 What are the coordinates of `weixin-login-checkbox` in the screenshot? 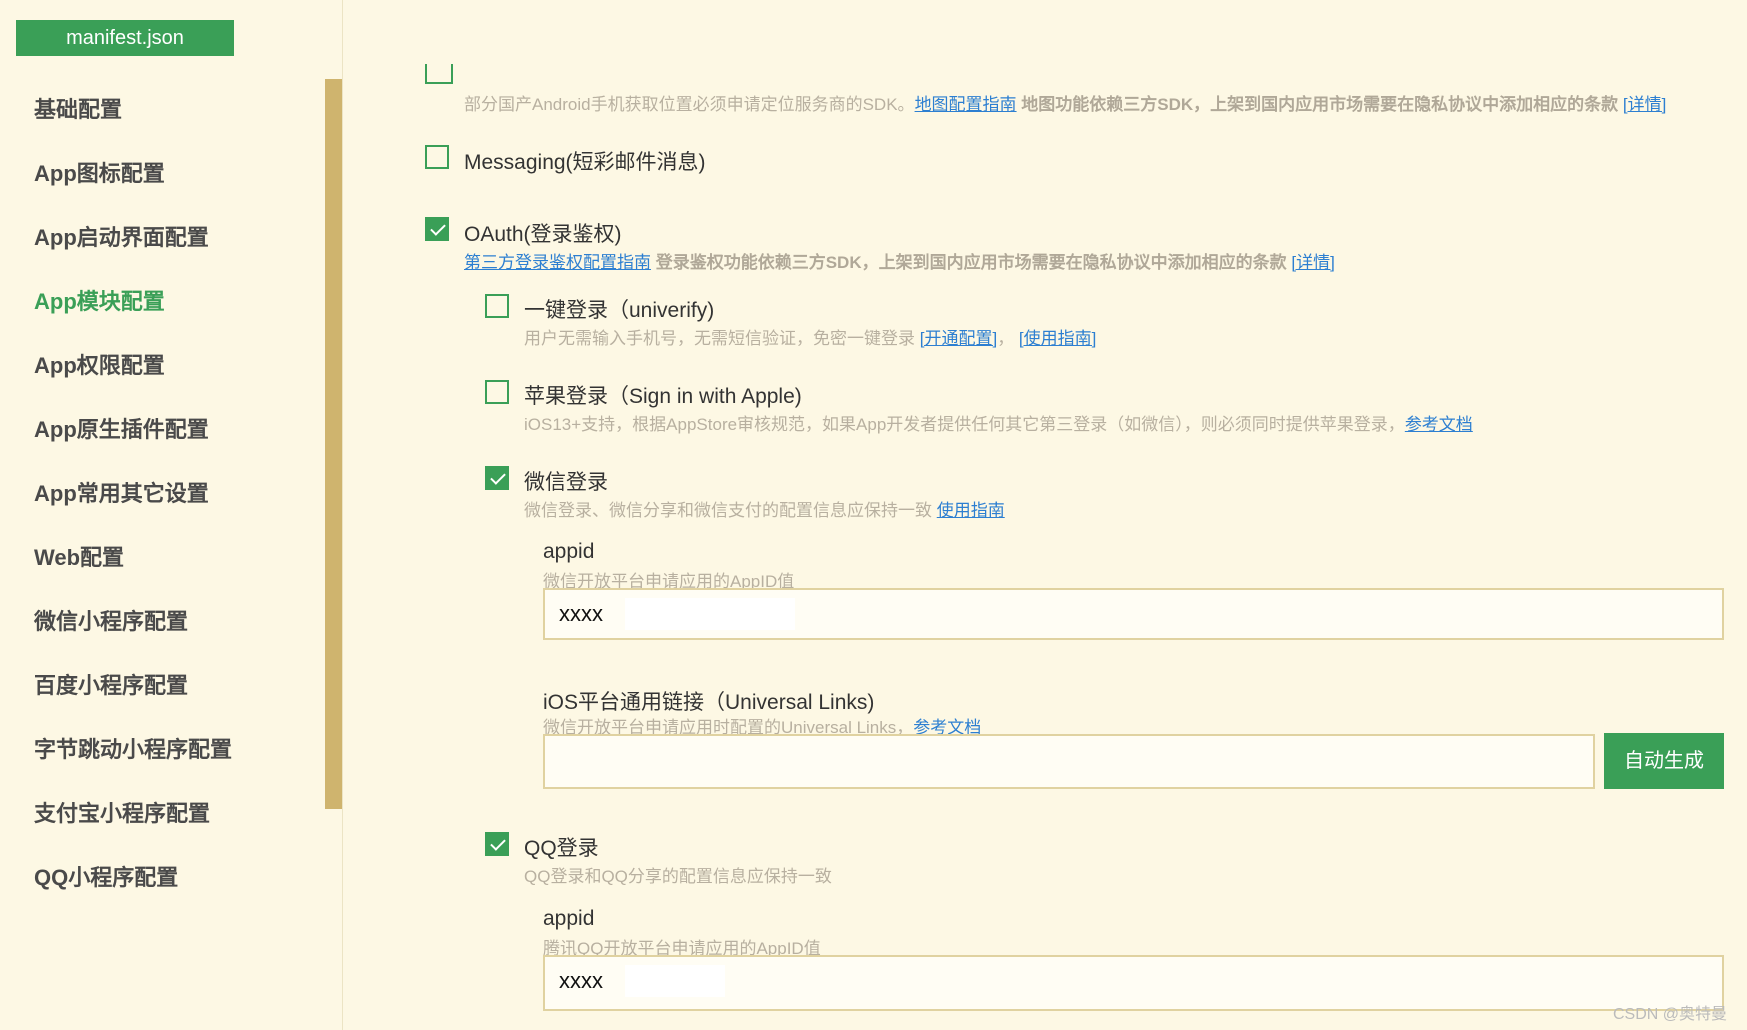 It's located at (497, 478).